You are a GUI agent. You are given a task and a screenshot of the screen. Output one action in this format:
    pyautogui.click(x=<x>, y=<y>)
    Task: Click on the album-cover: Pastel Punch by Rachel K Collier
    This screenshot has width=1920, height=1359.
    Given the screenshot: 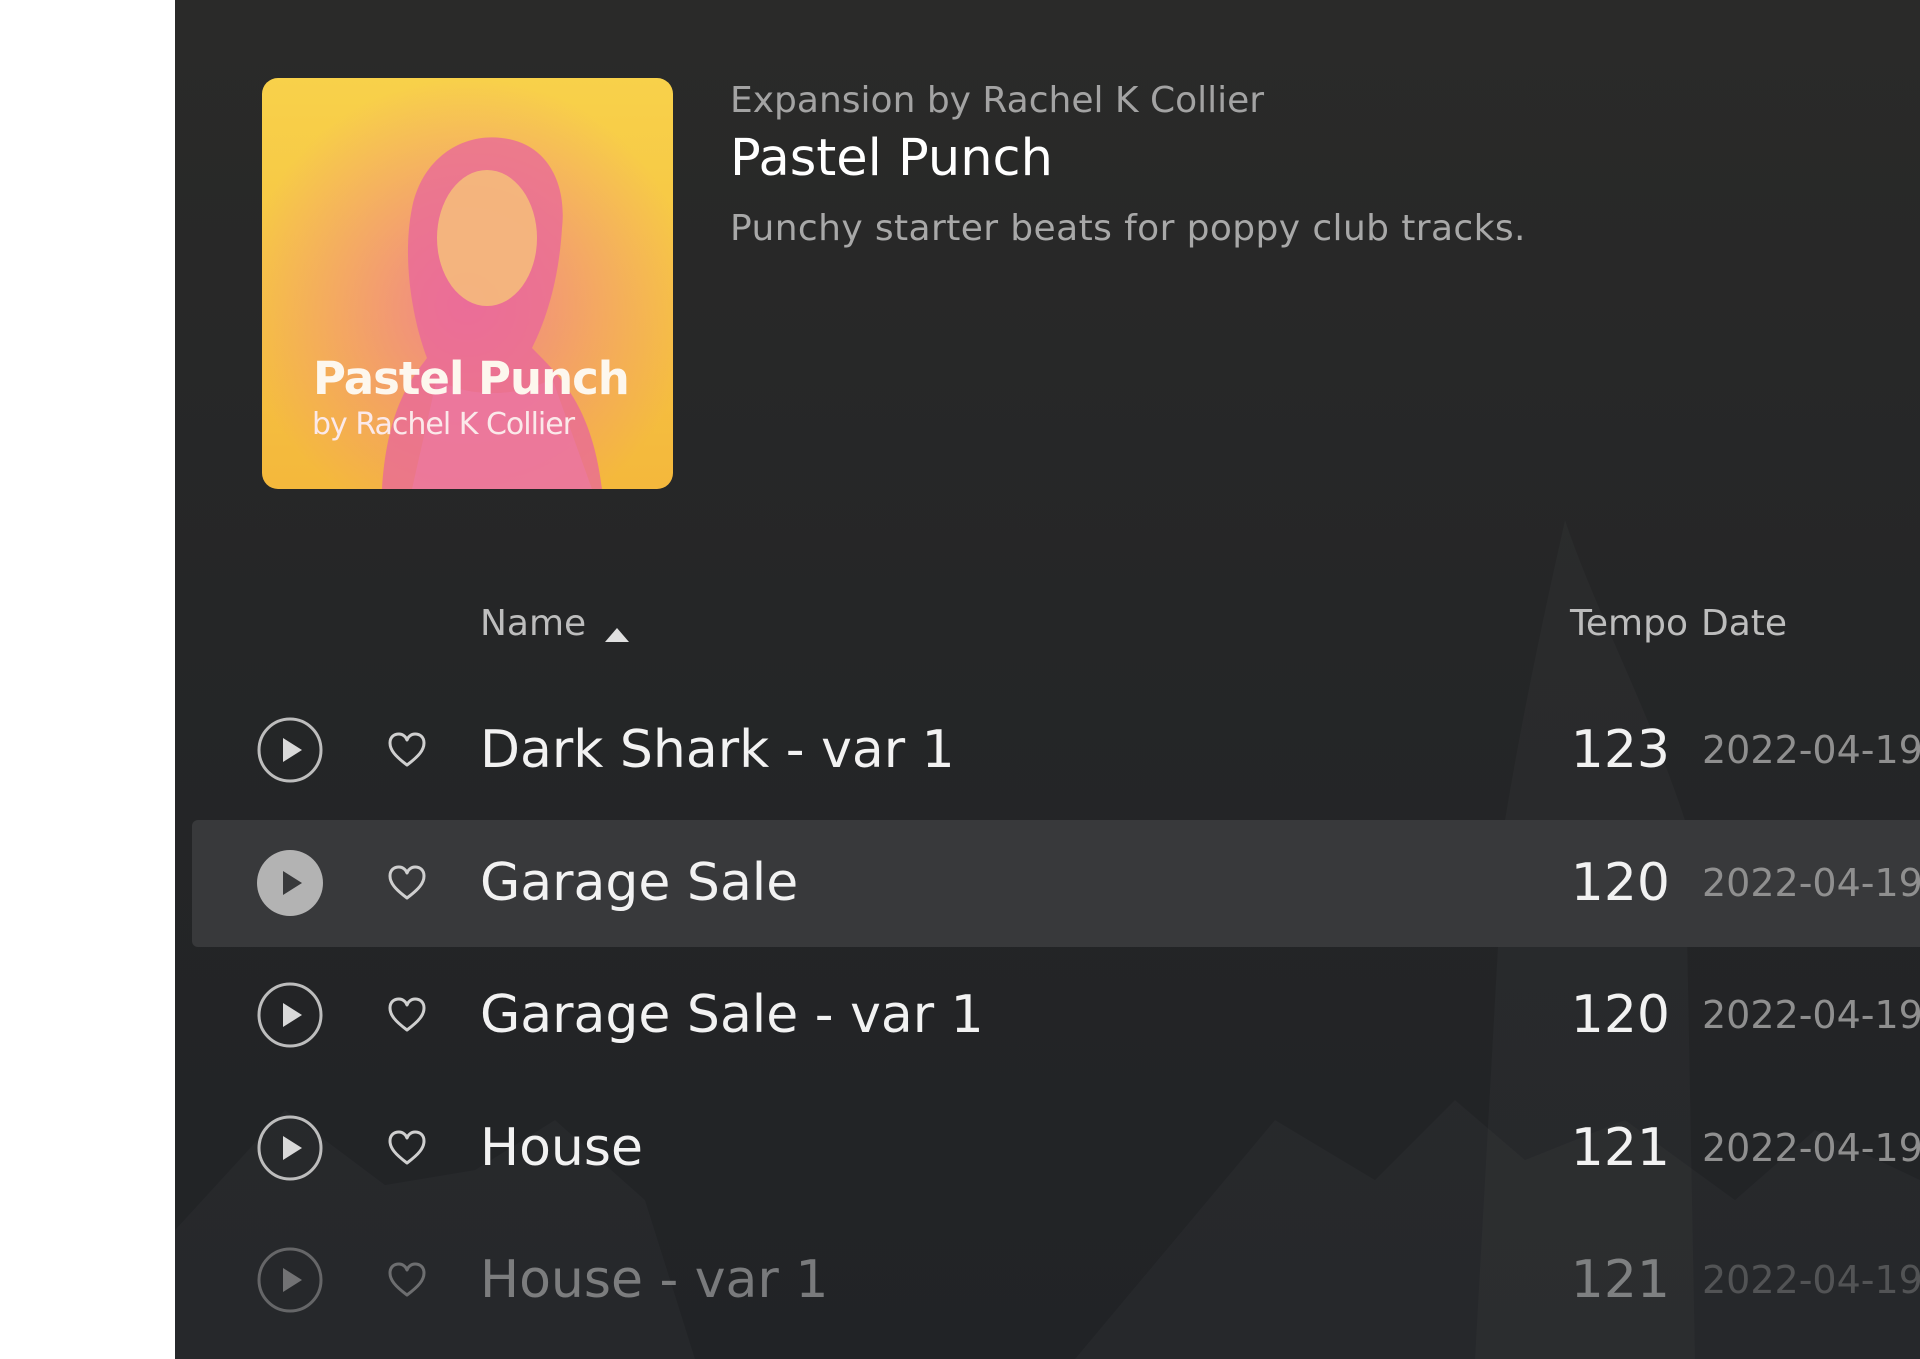 What is the action you would take?
    pyautogui.click(x=467, y=283)
    